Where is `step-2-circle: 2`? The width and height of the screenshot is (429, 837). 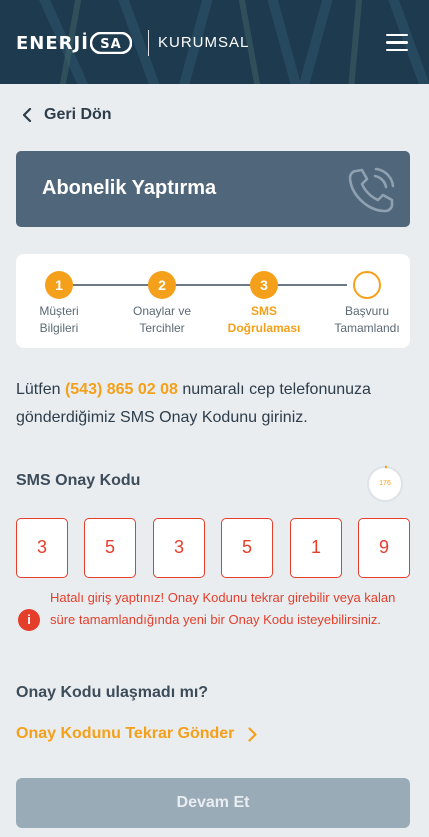
step-2-circle: 2 is located at coordinates (162, 285).